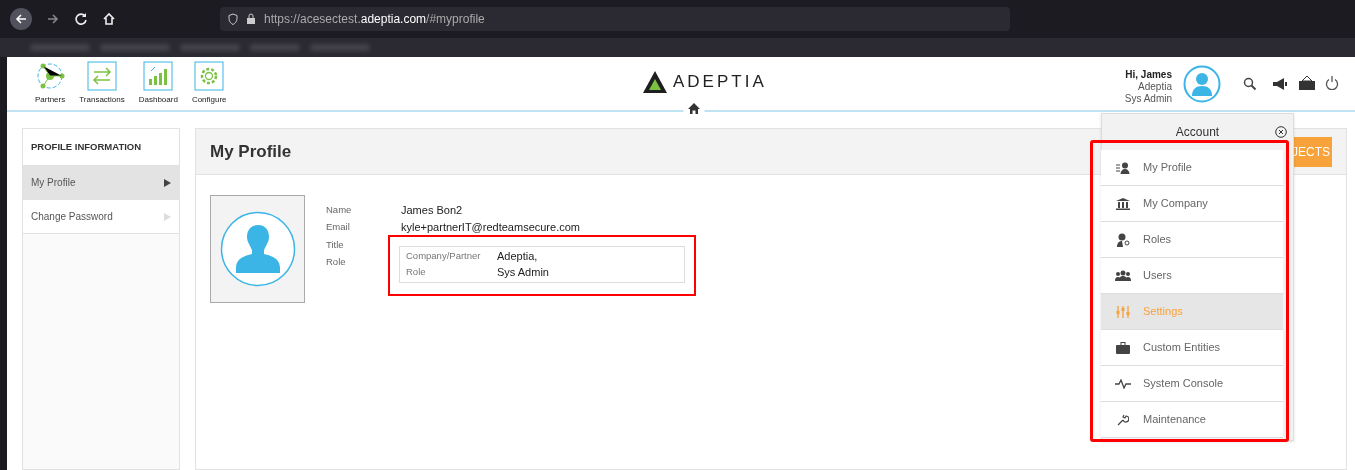  Describe the element at coordinates (720, 82) in the screenshot. I see `logo-text: ADEPTIA` at that location.